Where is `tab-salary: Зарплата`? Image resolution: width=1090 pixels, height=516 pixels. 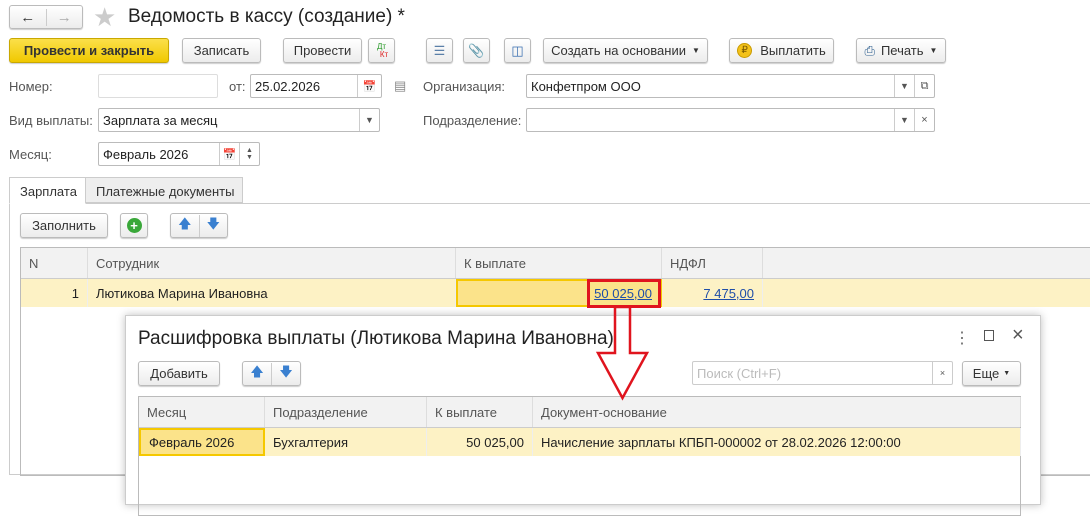 tab-salary: Зарплата is located at coordinates (47, 190).